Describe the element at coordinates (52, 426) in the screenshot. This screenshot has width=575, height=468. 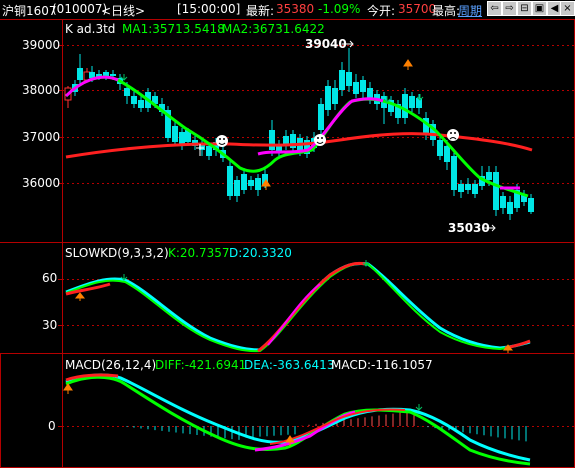
I see `macd-tick-0: 0` at that location.